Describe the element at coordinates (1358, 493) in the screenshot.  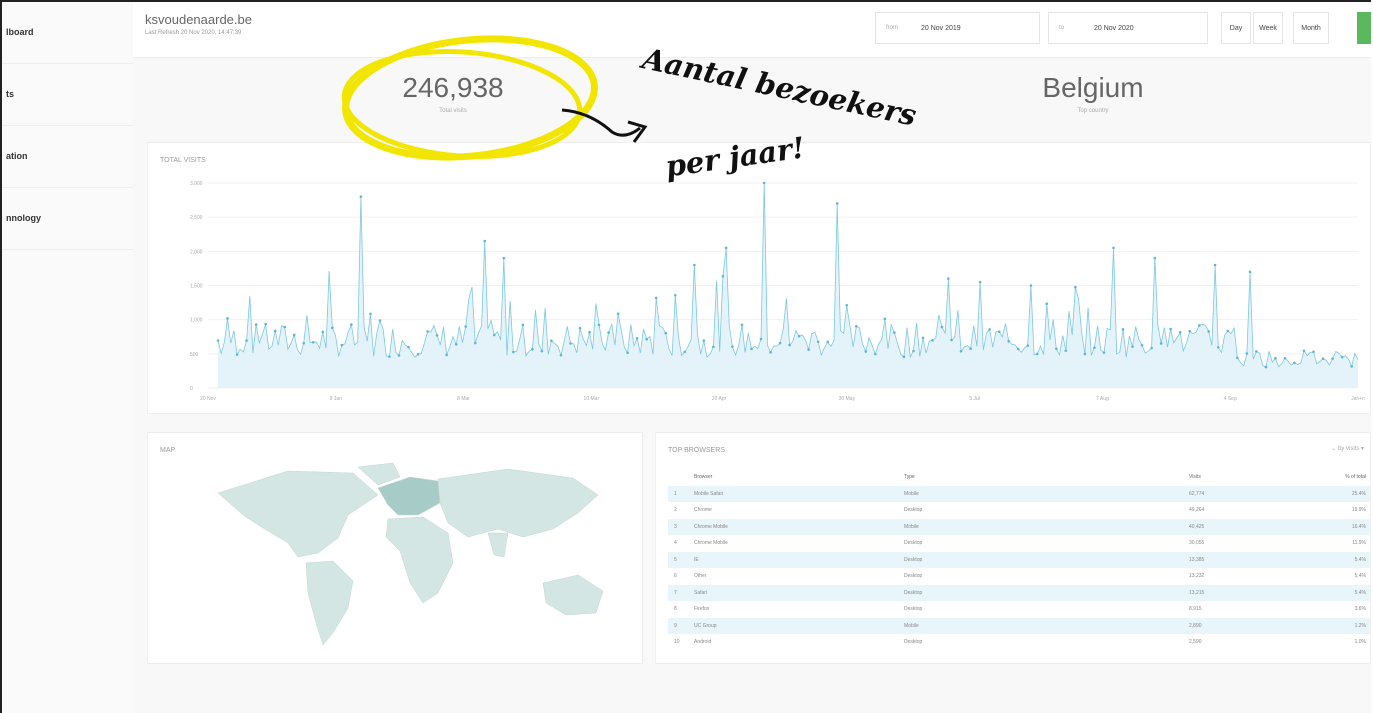
I see `row-percent: 25.4%` at that location.